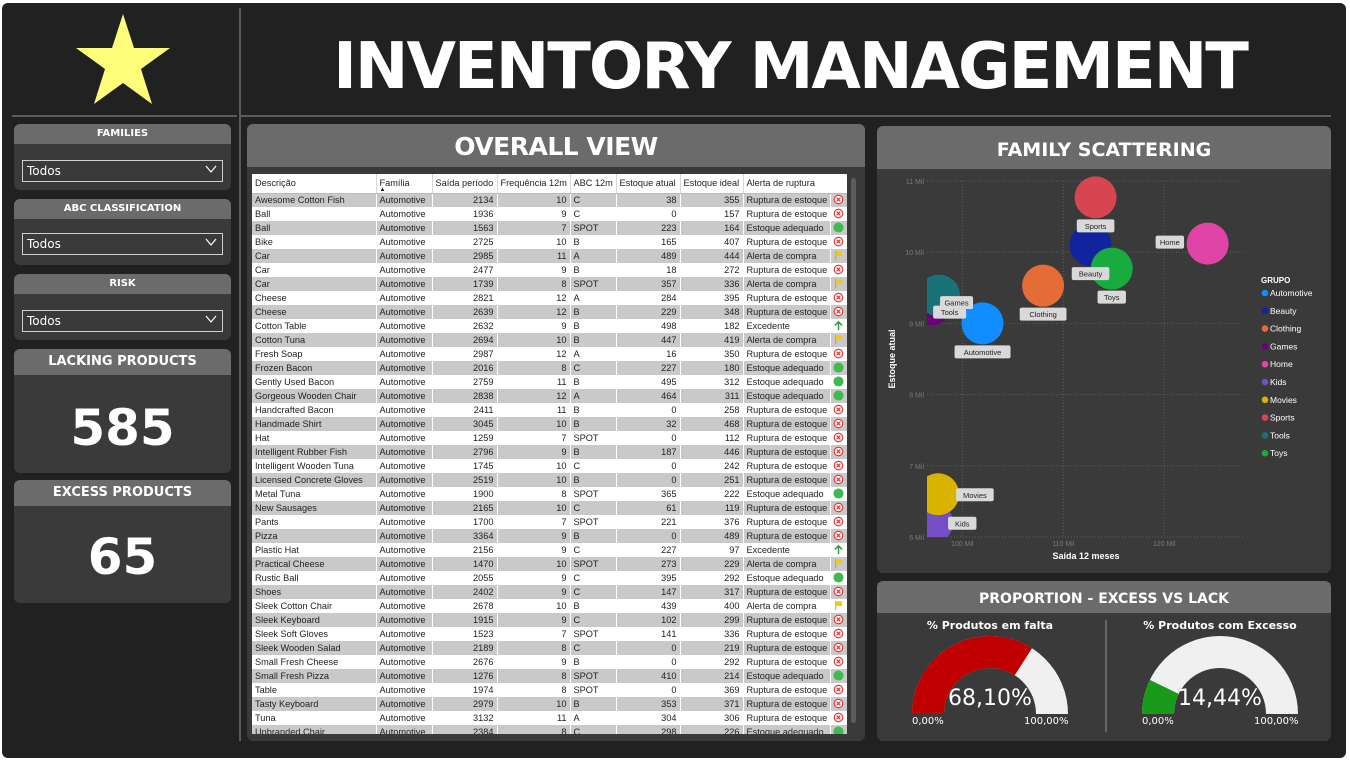 This screenshot has height=761, width=1350. Describe the element at coordinates (712, 592) in the screenshot. I see `table-cell: 317` at that location.